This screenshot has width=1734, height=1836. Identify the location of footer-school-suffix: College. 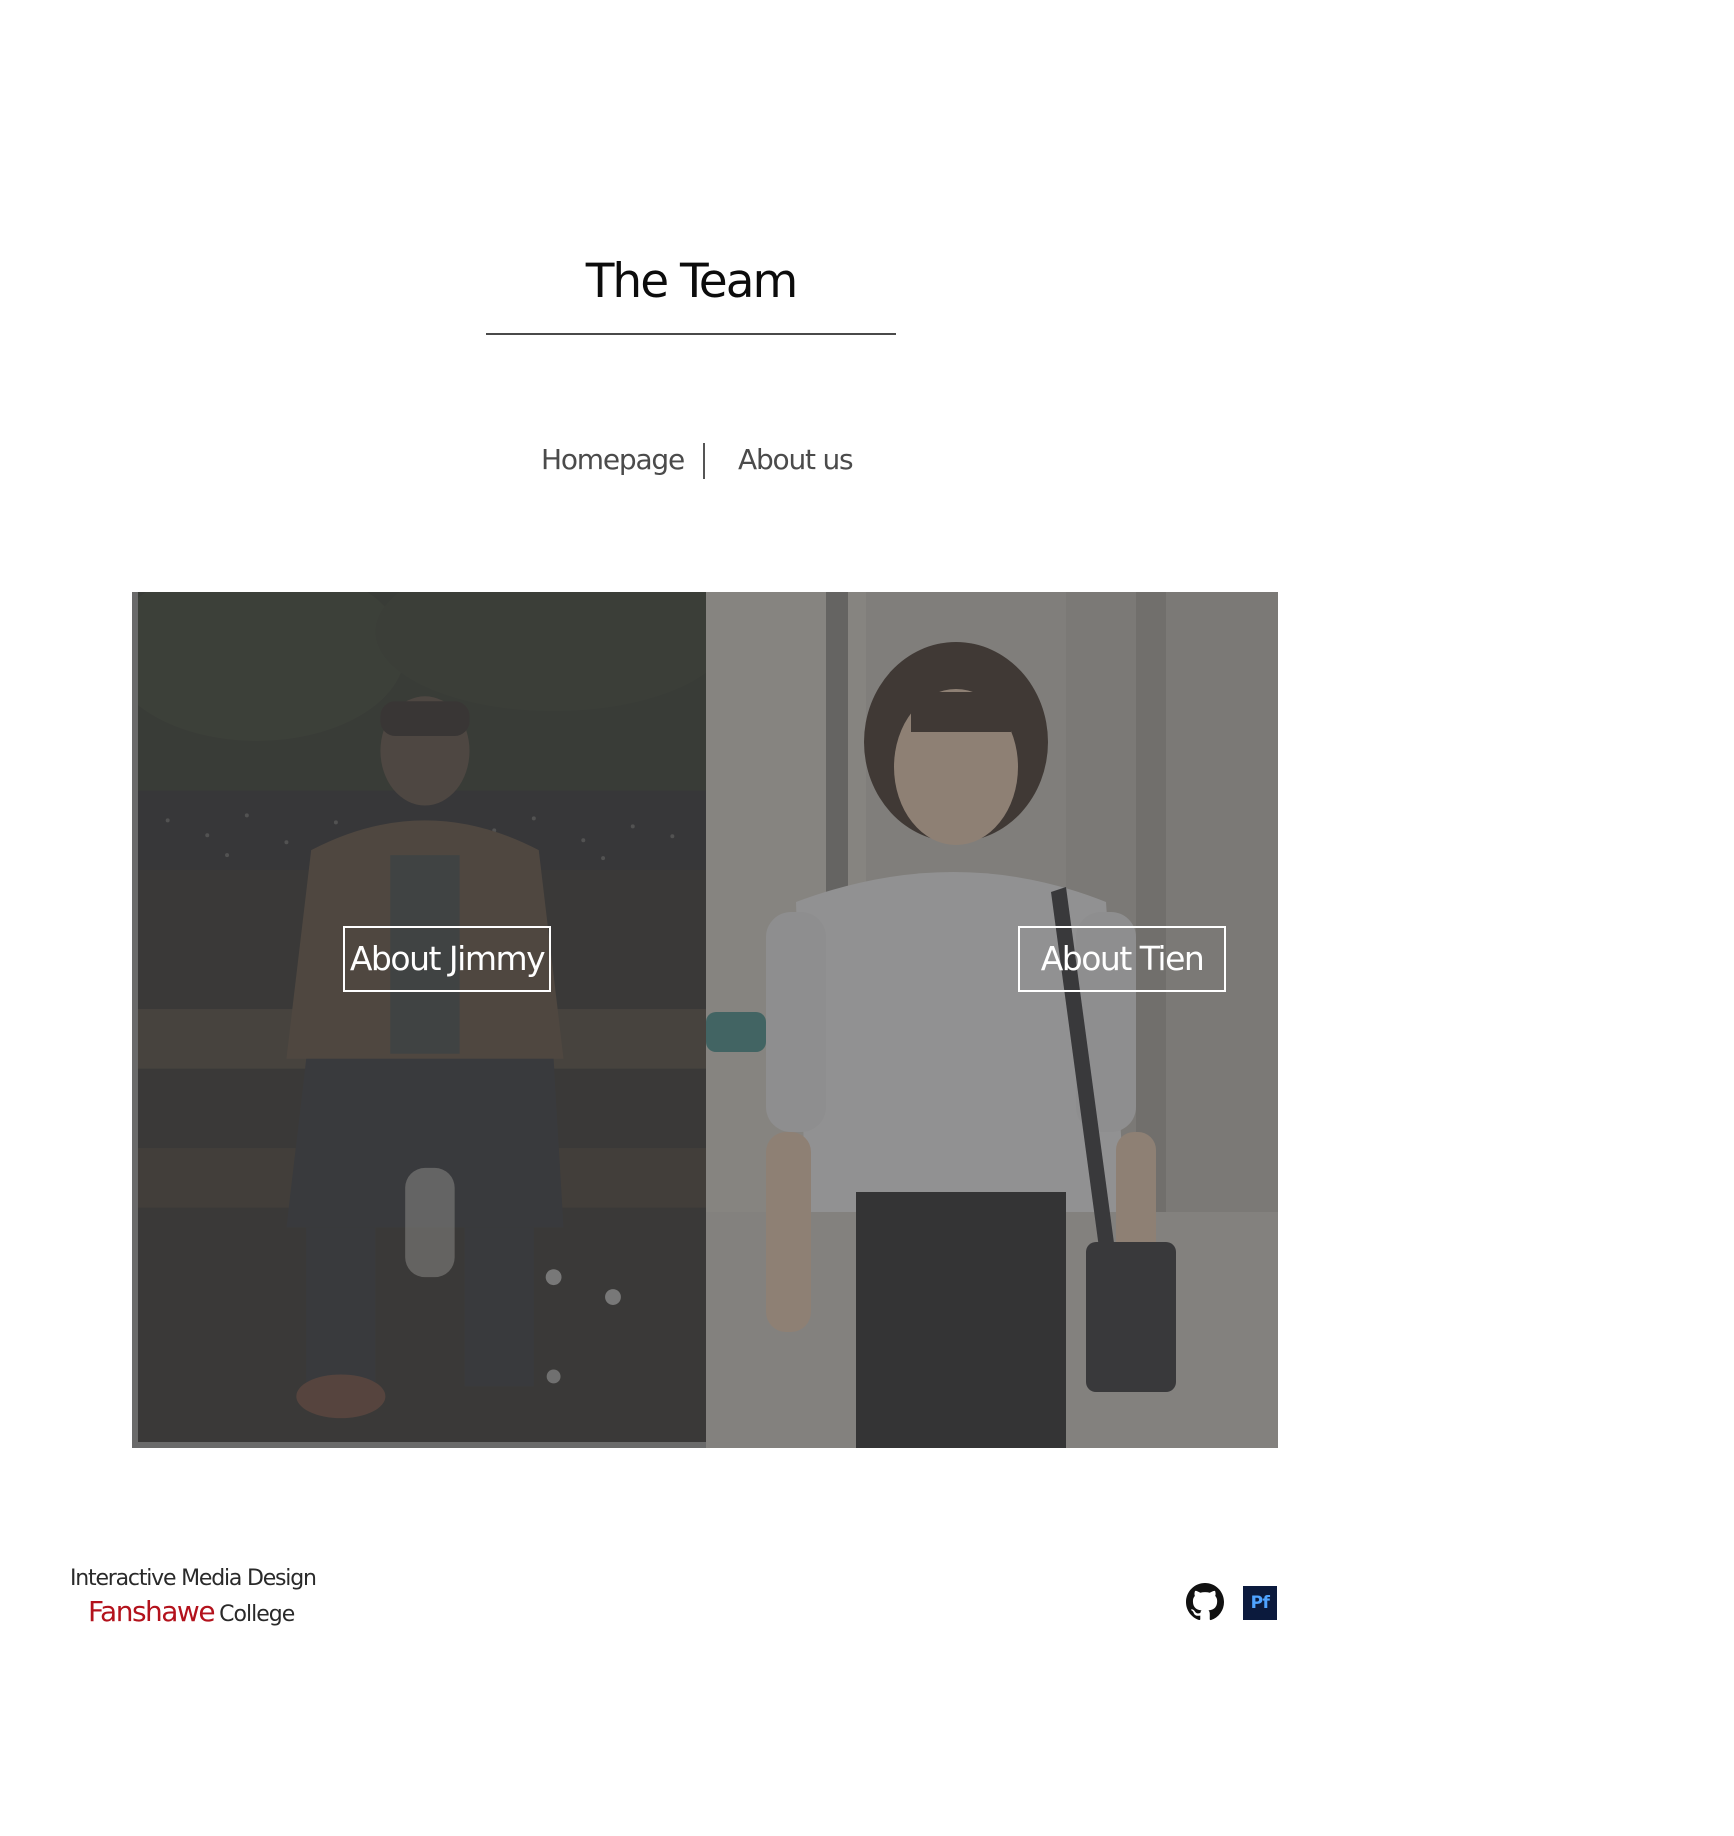
(257, 1614).